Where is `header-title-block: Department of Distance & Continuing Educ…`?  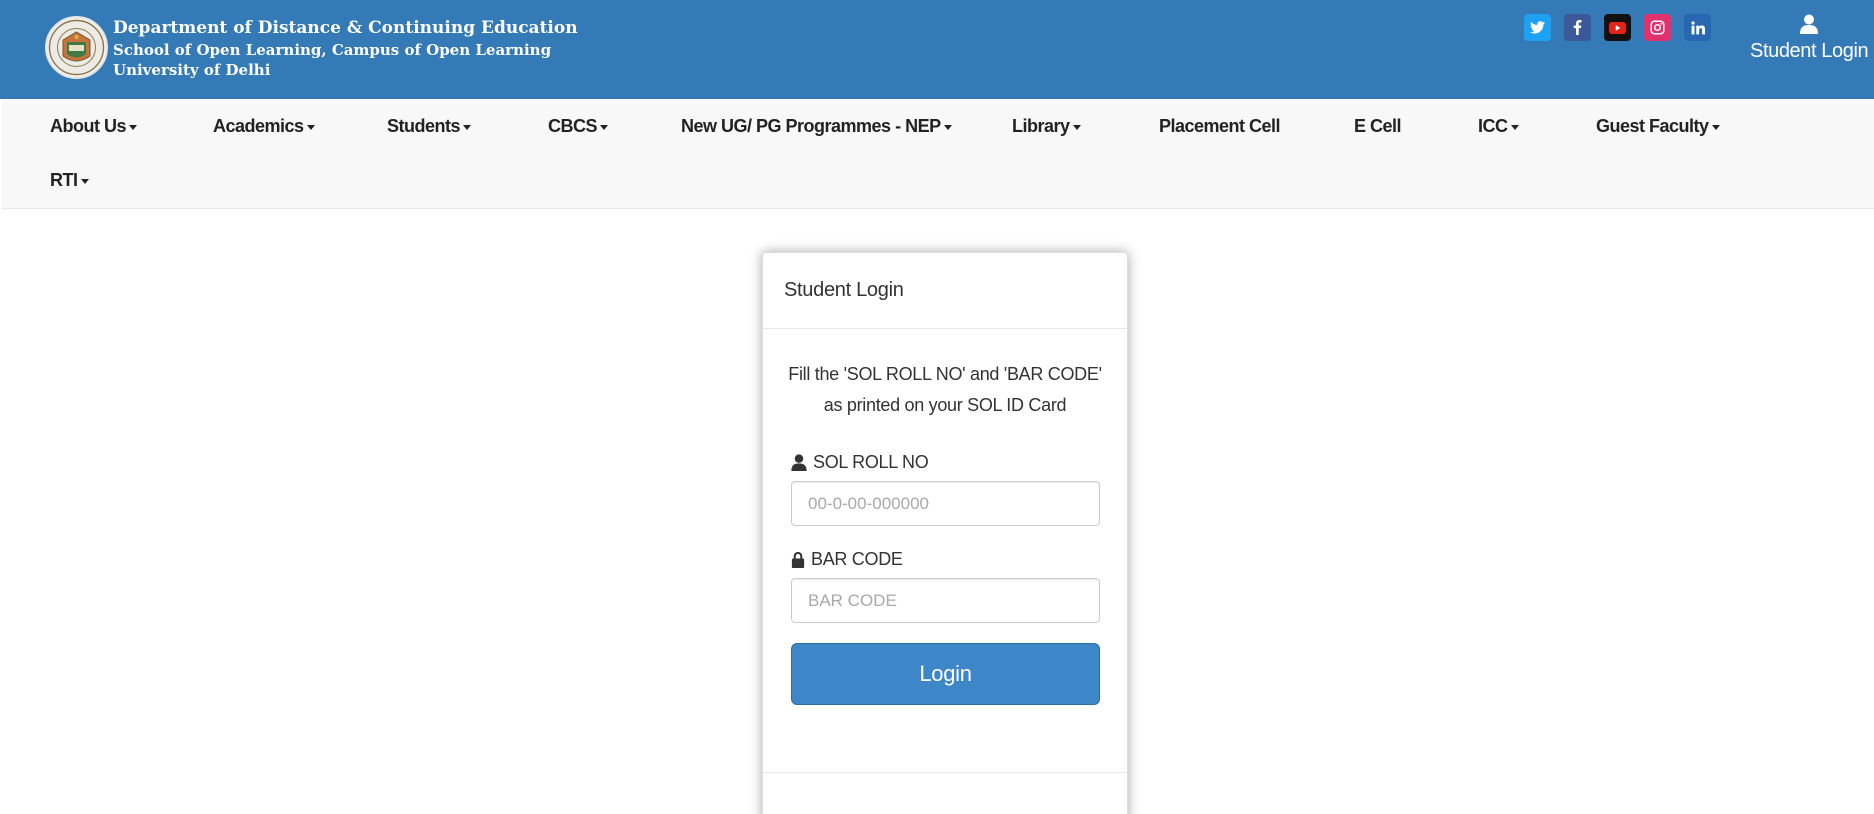
header-title-block: Department of Distance & Continuing Educ… is located at coordinates (345, 48).